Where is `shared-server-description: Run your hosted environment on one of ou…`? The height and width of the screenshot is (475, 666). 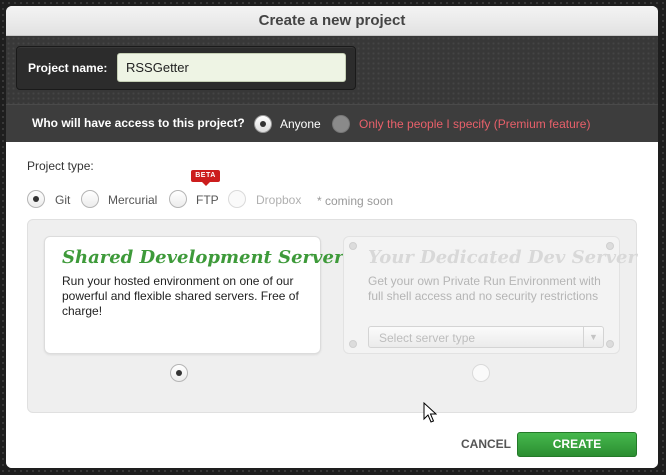
shared-server-description: Run your hosted environment on one of ou… is located at coordinates (180, 296).